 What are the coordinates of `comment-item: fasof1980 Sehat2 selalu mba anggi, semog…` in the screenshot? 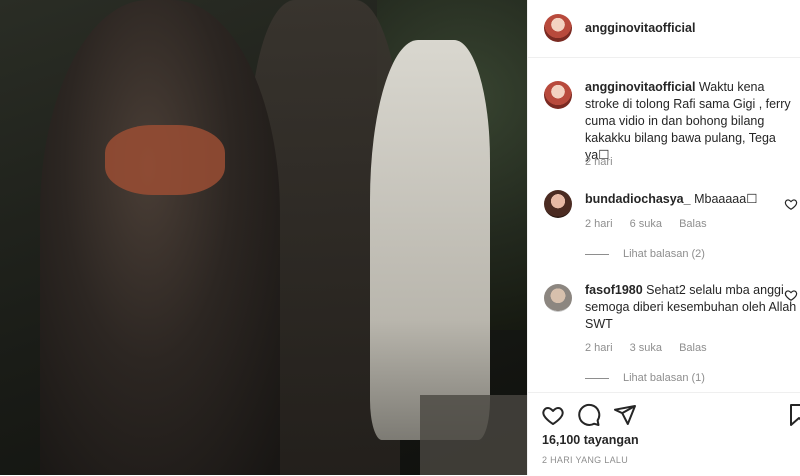 It's located at (670, 308).